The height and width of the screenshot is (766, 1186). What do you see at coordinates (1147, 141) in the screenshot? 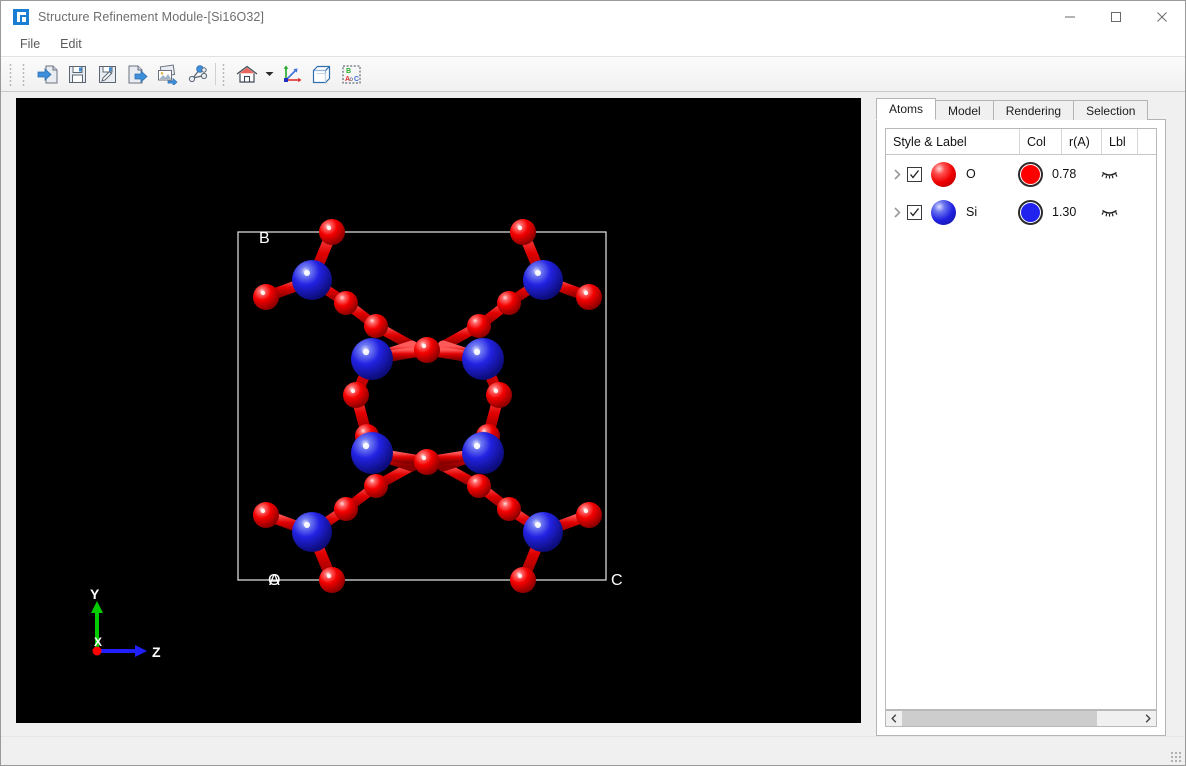
I see `column-header-spacer` at bounding box center [1147, 141].